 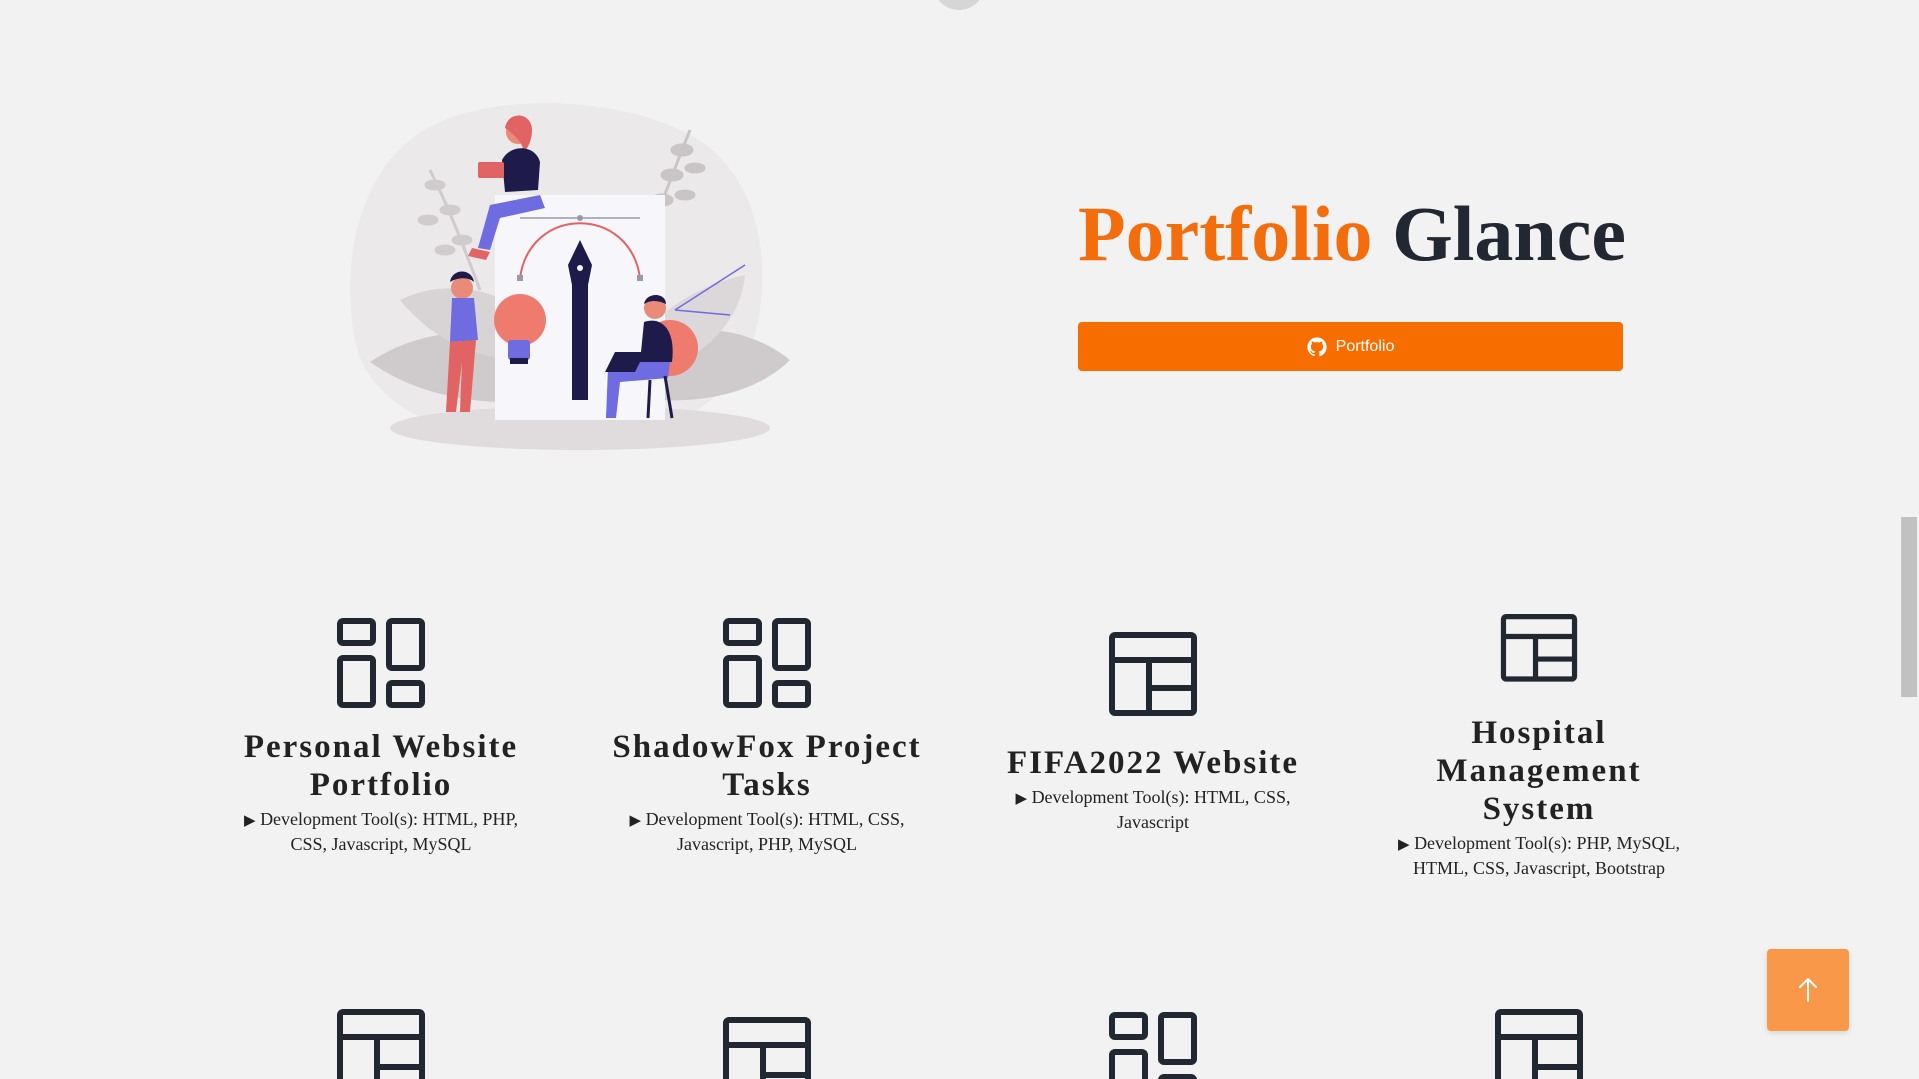 I want to click on project-title: FIFA2022 Website, so click(x=1153, y=763).